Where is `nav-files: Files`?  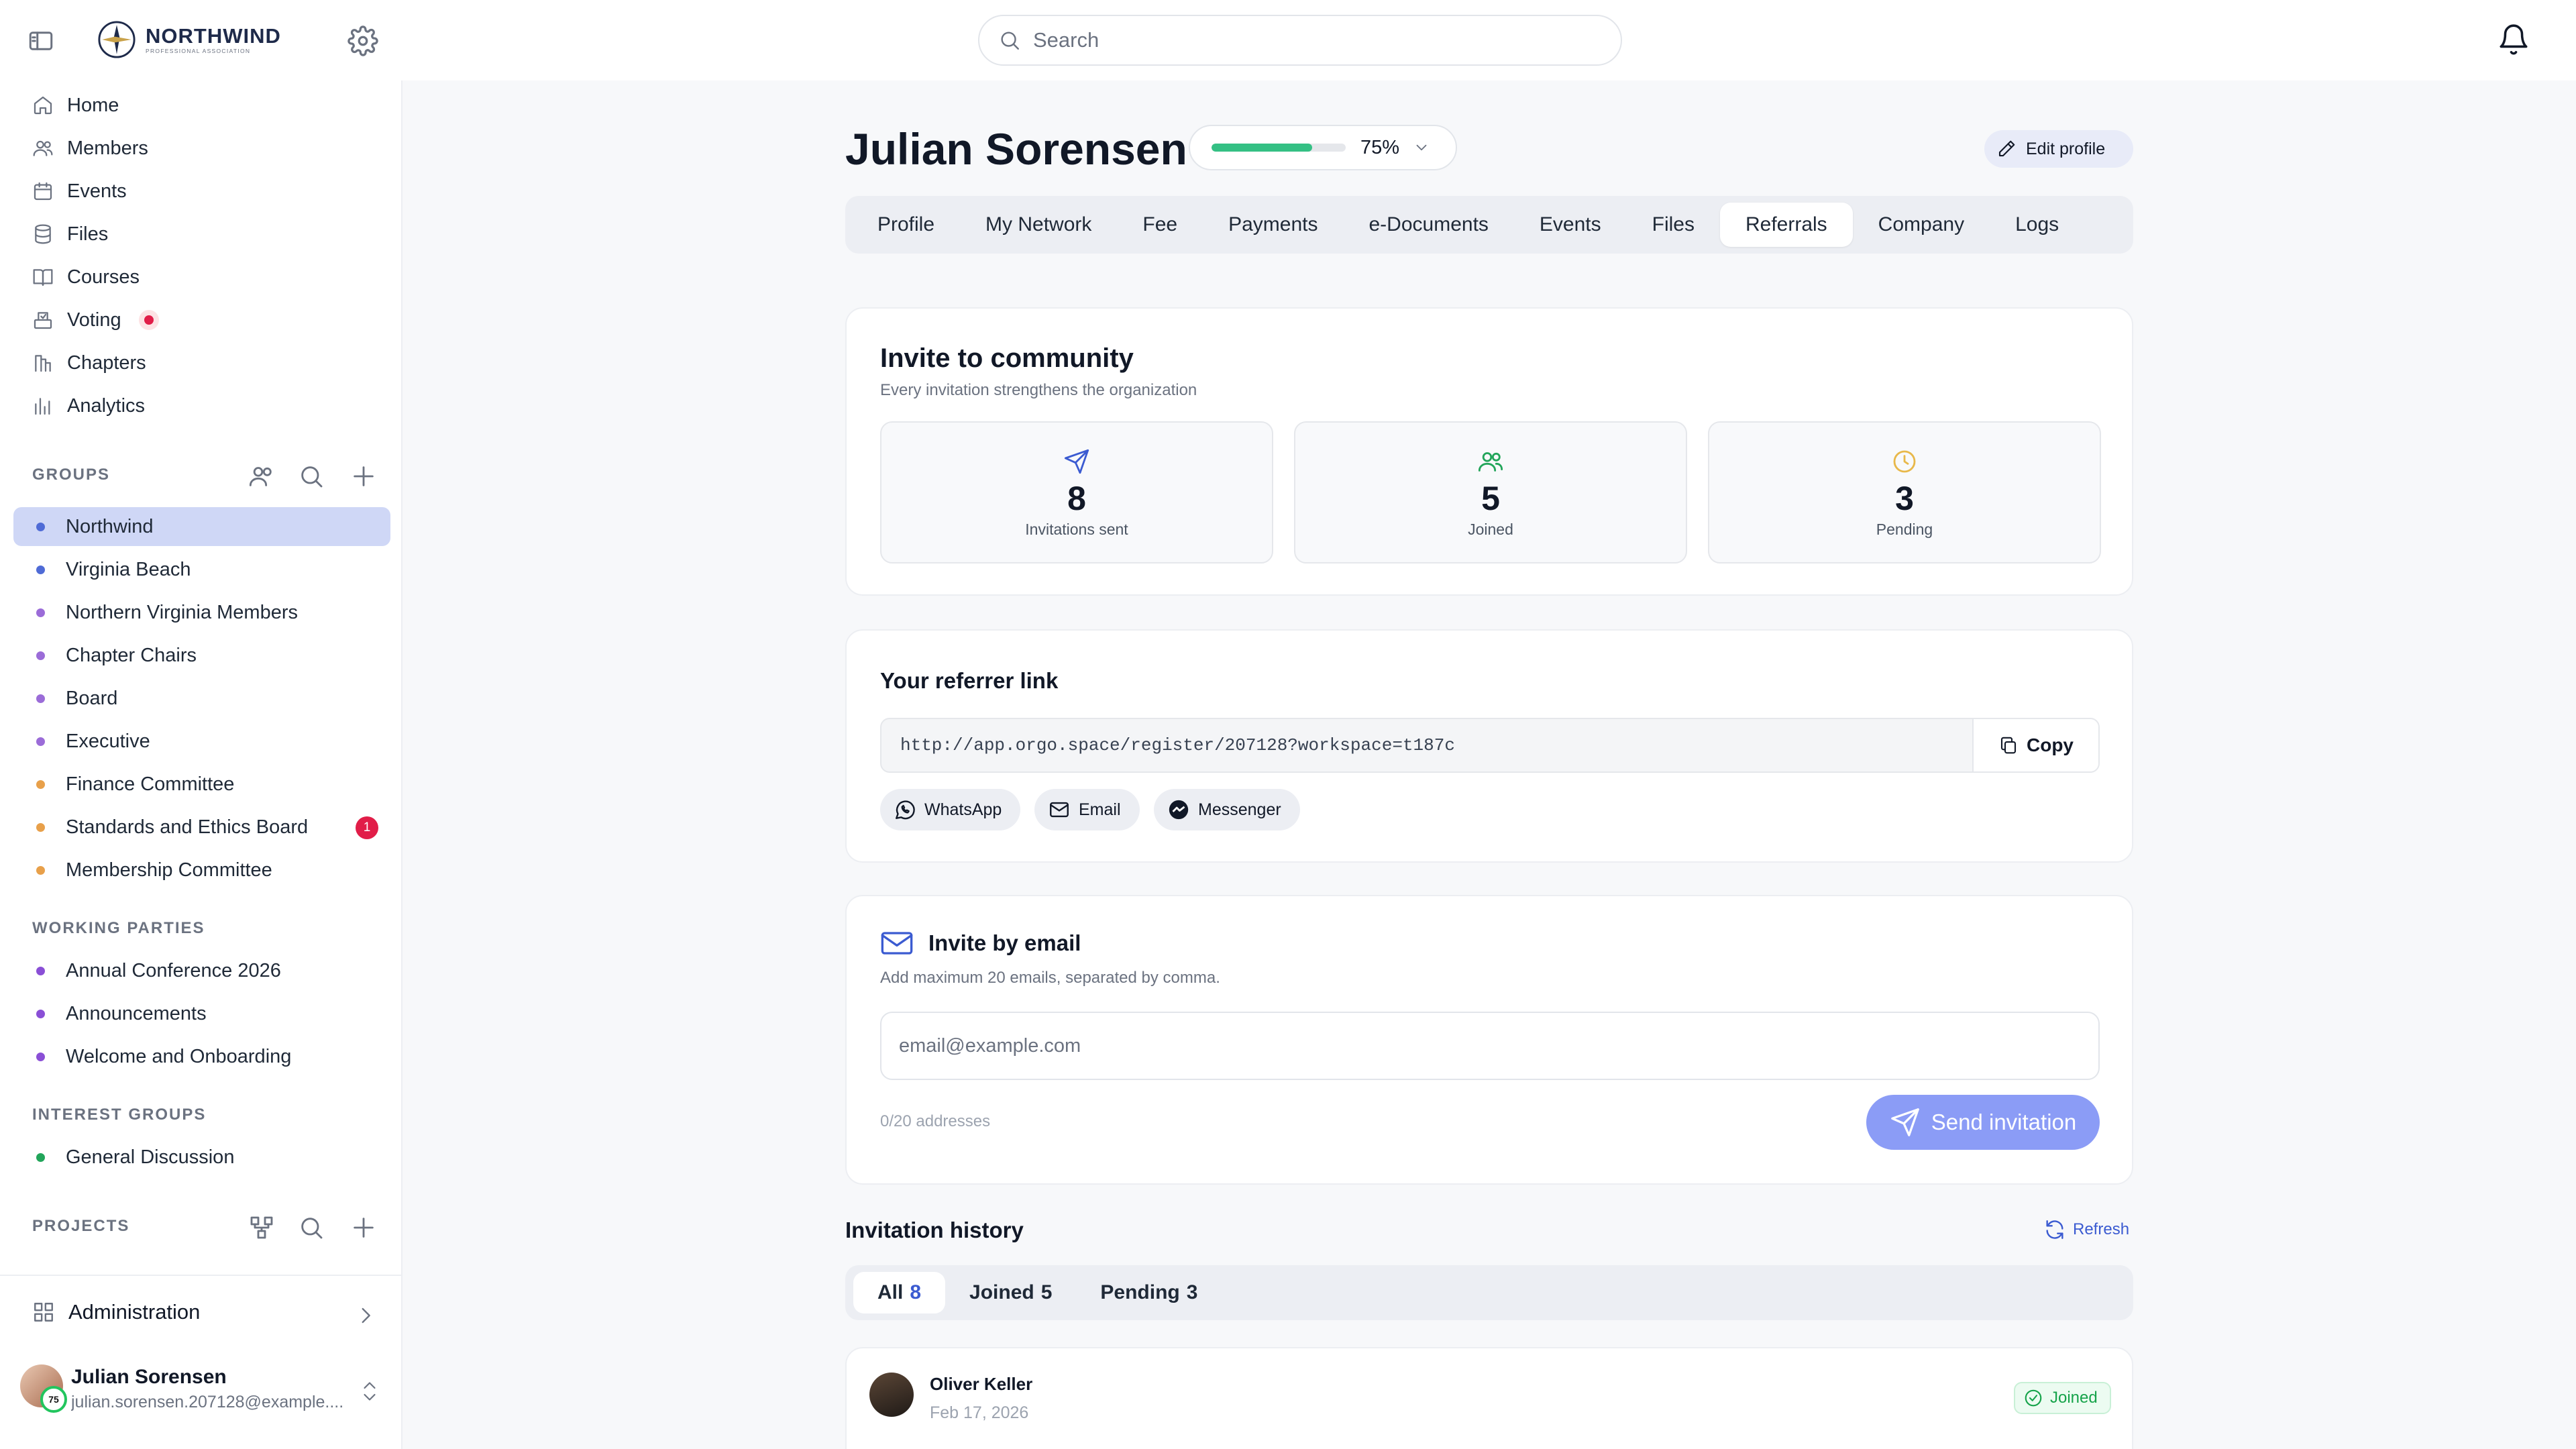
nav-files: Files is located at coordinates (70, 234).